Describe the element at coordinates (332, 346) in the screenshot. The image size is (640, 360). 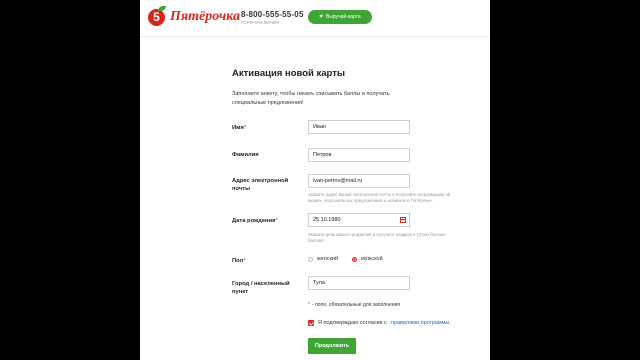
I see `continue-button: Продолжить` at that location.